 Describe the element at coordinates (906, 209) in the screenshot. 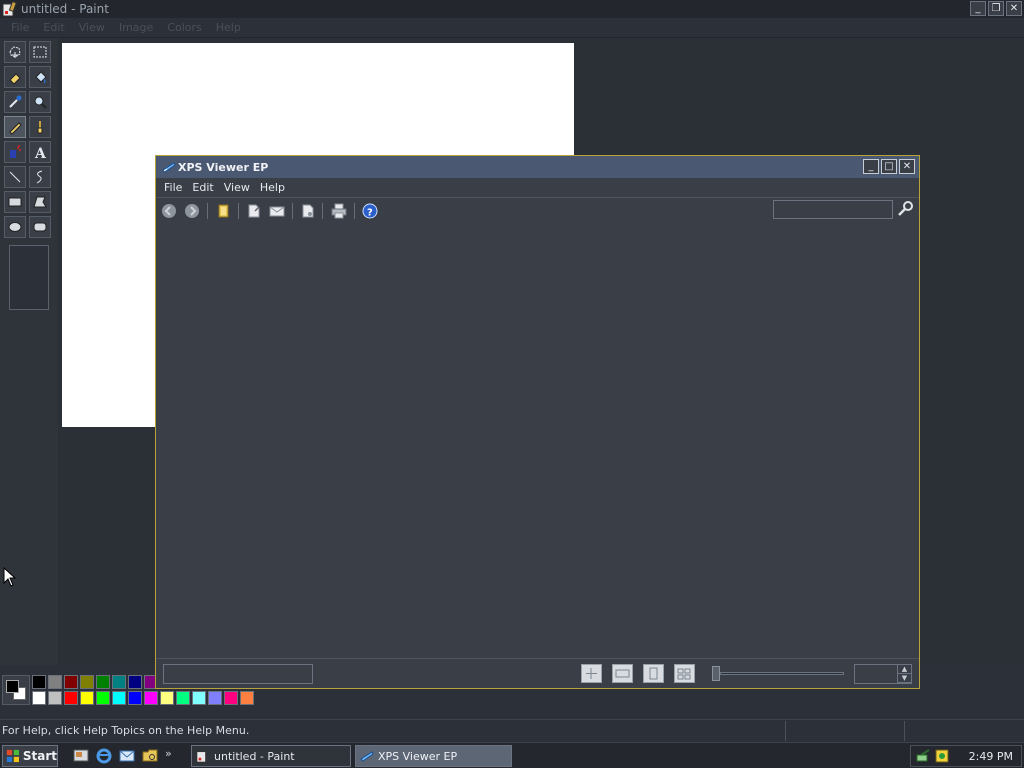

I see `search-icon` at that location.